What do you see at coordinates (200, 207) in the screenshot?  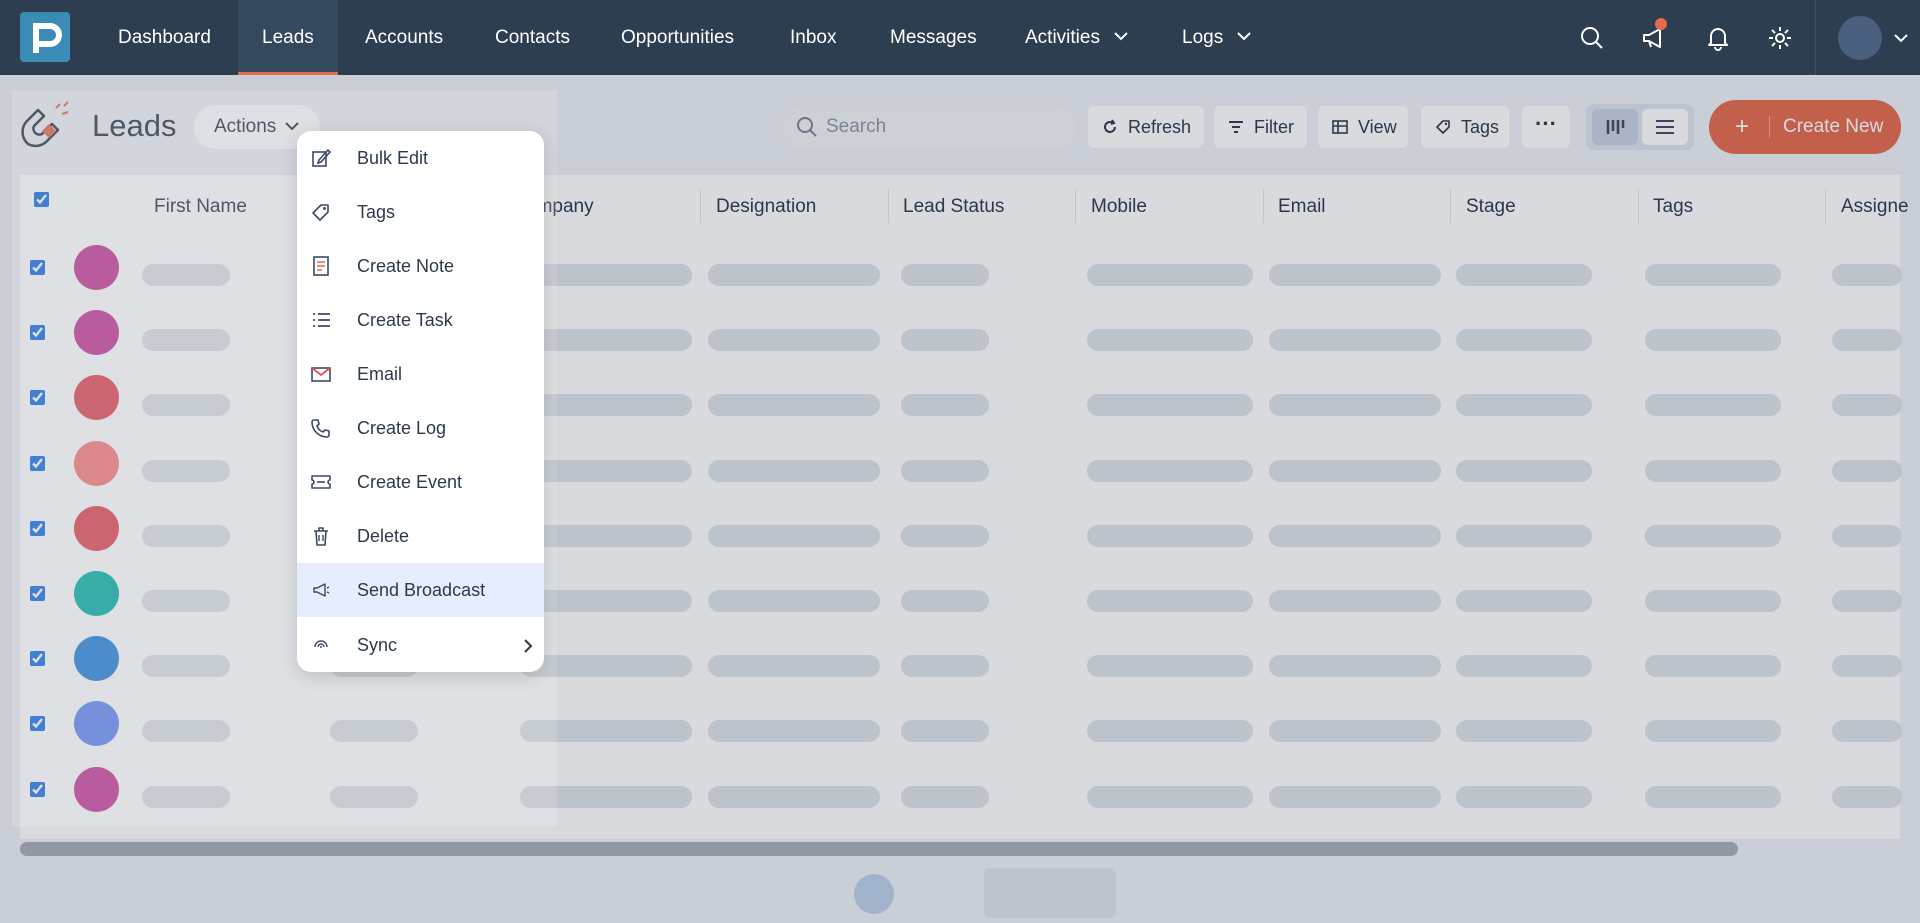 I see `column-header-first-name: First Name` at bounding box center [200, 207].